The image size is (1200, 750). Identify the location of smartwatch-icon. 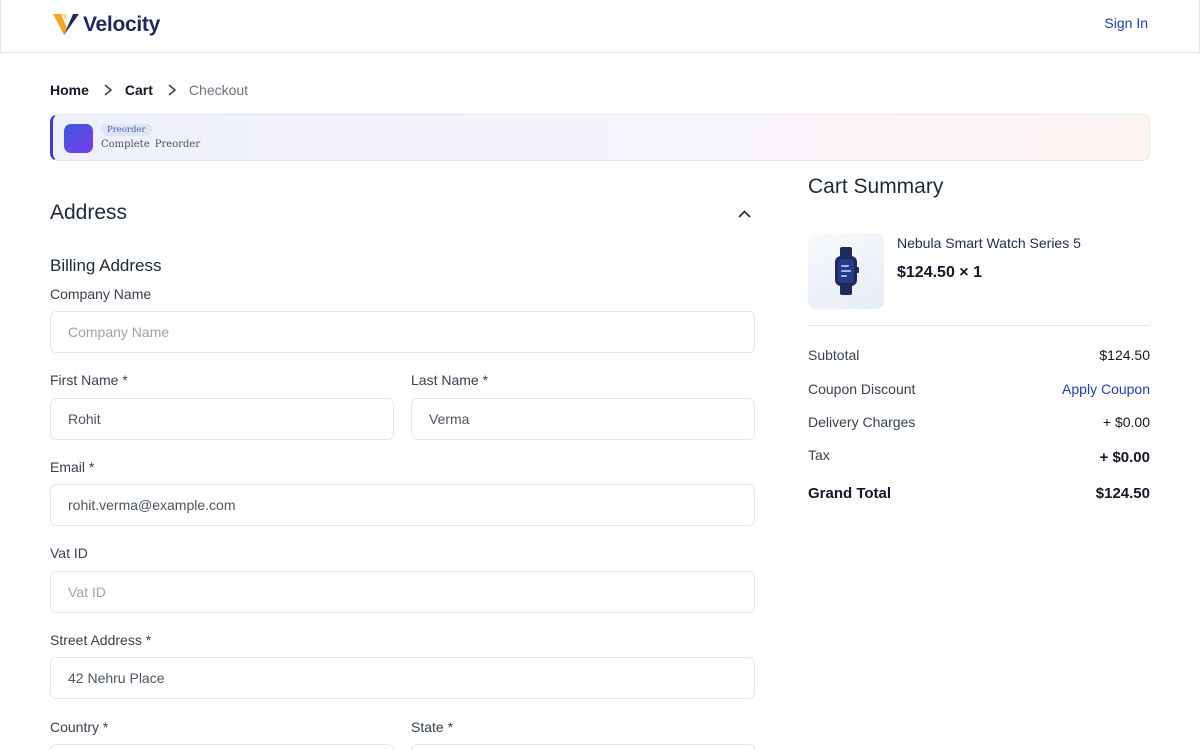
(847, 271).